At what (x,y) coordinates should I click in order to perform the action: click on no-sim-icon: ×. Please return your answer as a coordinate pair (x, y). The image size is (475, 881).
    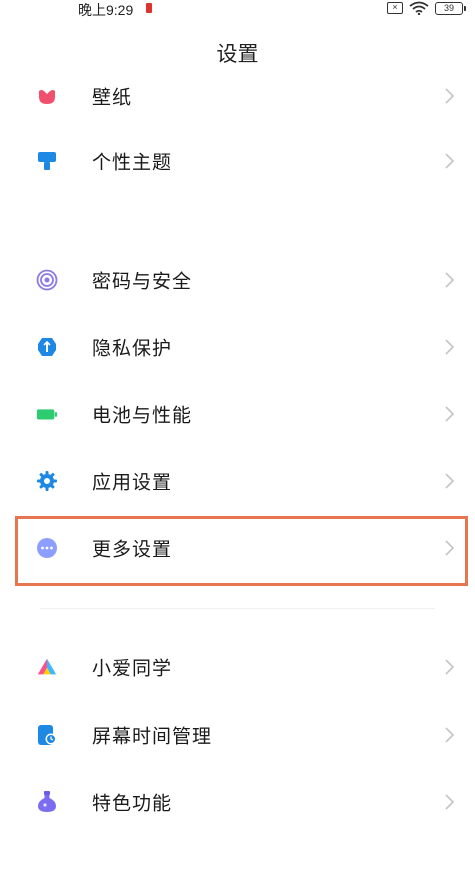
    Looking at the image, I should click on (395, 8).